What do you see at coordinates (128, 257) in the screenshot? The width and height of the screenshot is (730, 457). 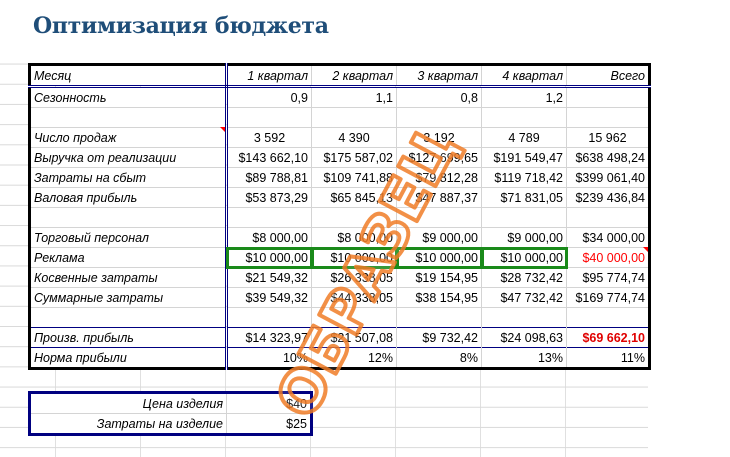 I see `row-label: Реклама` at bounding box center [128, 257].